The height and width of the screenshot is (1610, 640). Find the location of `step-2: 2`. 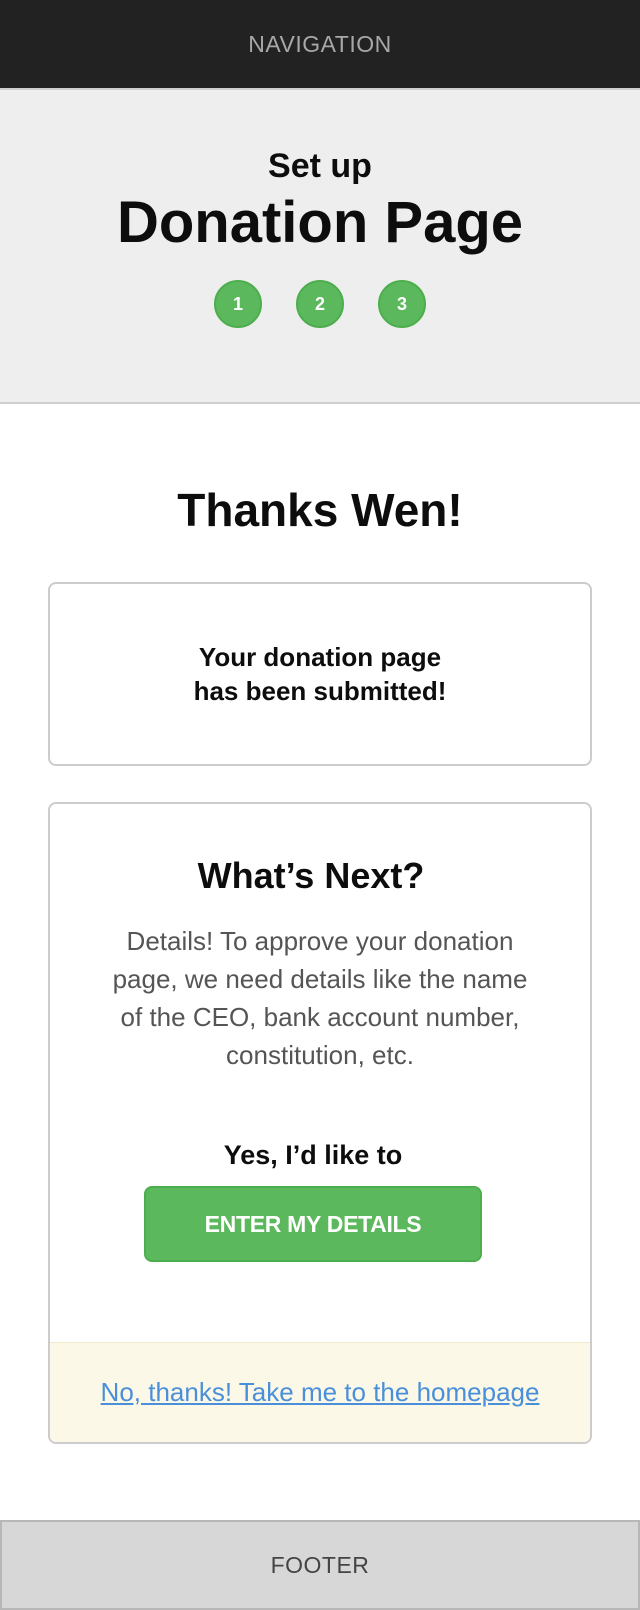

step-2: 2 is located at coordinates (320, 304).